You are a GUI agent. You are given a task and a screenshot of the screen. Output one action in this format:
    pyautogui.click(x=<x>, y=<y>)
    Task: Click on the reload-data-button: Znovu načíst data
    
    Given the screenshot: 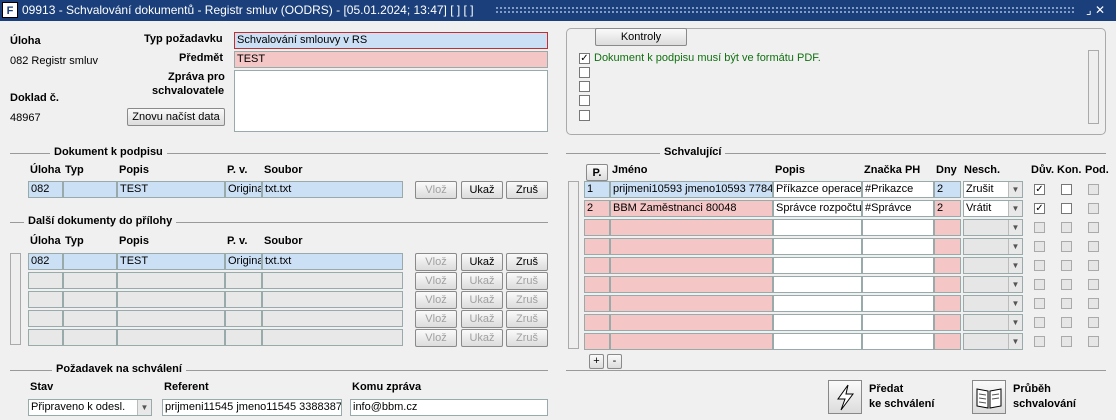 What is the action you would take?
    pyautogui.click(x=176, y=117)
    